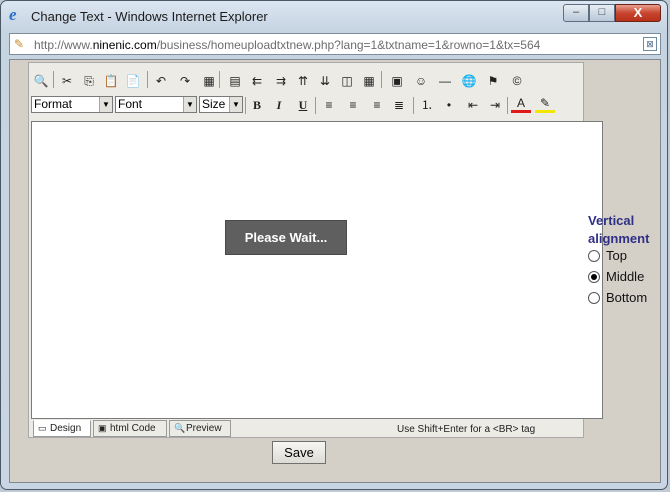 The height and width of the screenshot is (492, 670). Describe the element at coordinates (650, 44) in the screenshot. I see `certificate-icon: ⊠` at that location.